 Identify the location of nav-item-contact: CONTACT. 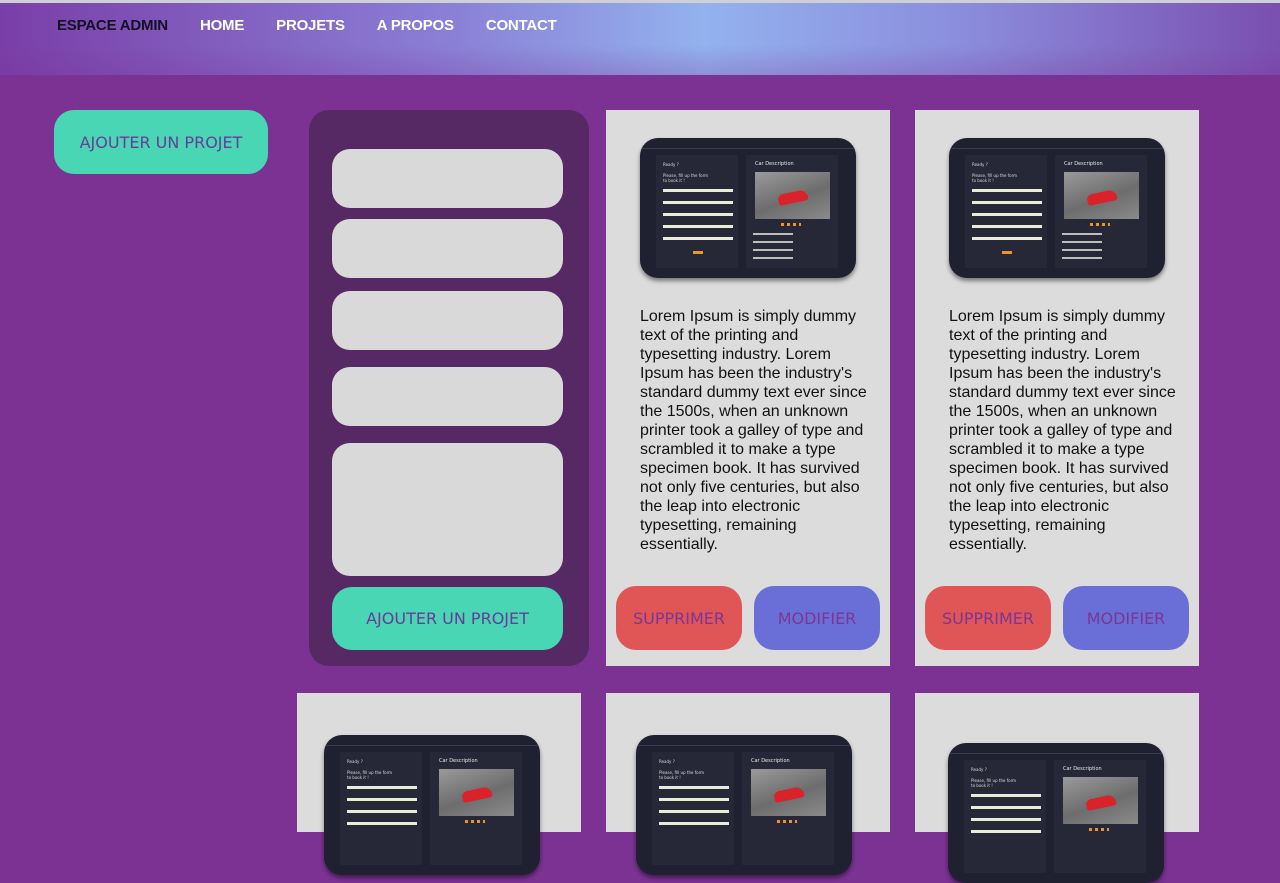
(521, 25).